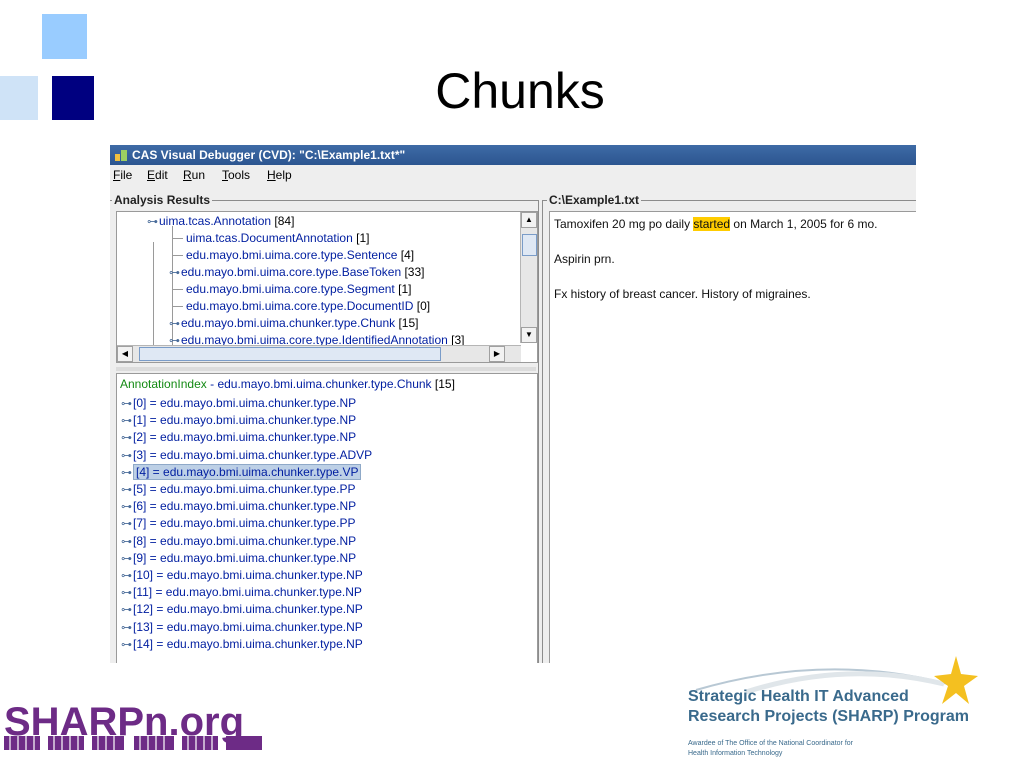 This screenshot has width=1024, height=768. What do you see at coordinates (271, 238) in the screenshot?
I see `tree-node-document-annotation: uima.tcas.DocumentAnnotation [1]` at bounding box center [271, 238].